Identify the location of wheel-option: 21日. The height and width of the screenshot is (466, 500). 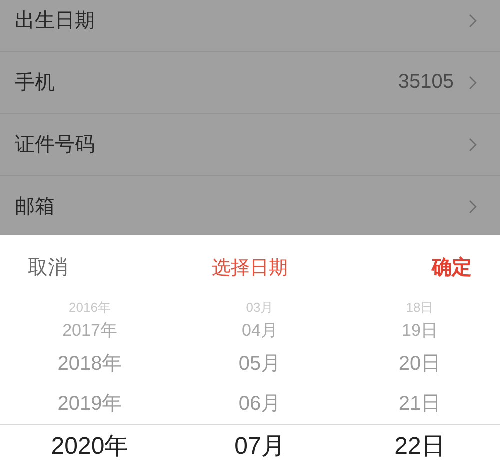
(420, 403).